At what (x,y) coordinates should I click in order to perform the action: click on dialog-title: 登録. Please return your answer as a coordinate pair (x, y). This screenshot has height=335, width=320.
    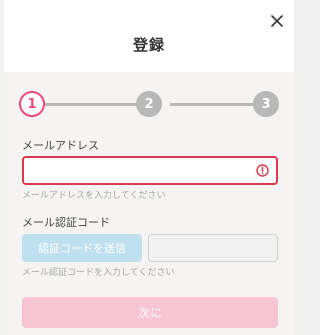
    Looking at the image, I should click on (148, 45).